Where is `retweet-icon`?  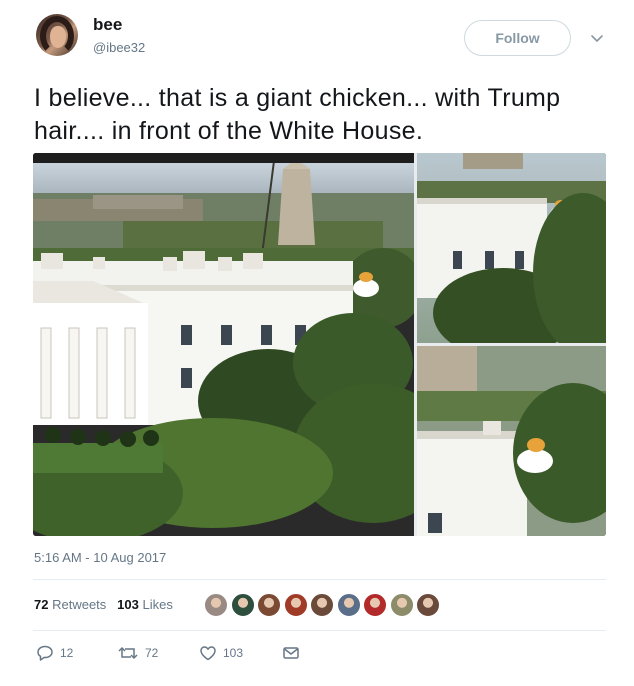
retweet-icon is located at coordinates (128, 653).